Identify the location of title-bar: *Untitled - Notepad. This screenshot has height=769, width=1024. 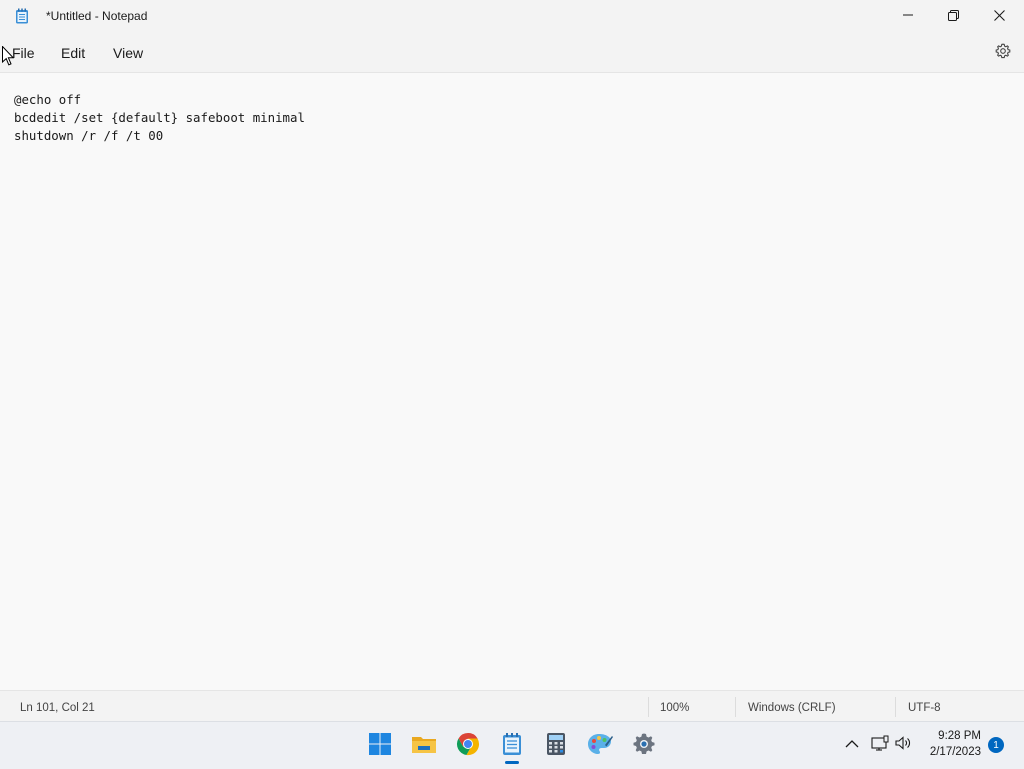
(512, 16).